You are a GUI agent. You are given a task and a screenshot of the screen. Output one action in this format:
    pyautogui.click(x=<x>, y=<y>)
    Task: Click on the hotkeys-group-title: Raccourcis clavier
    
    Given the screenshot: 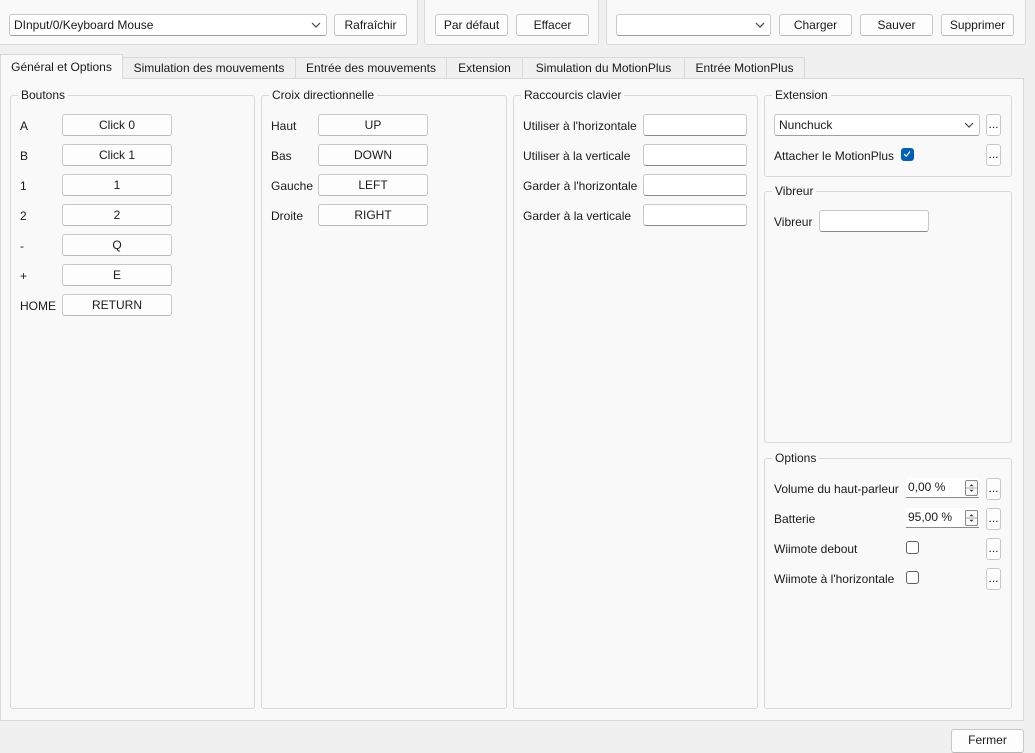 What is the action you would take?
    pyautogui.click(x=573, y=95)
    